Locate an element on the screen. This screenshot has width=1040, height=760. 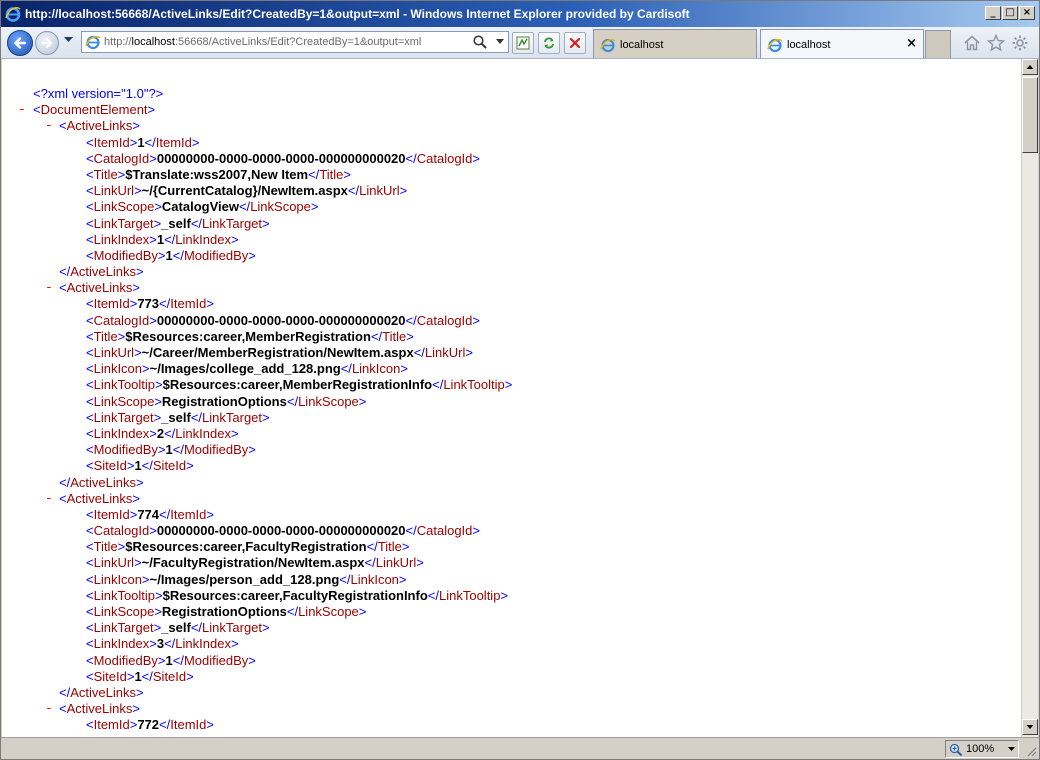
xml-value: $Translate:wss2007,New Item is located at coordinates (217, 174).